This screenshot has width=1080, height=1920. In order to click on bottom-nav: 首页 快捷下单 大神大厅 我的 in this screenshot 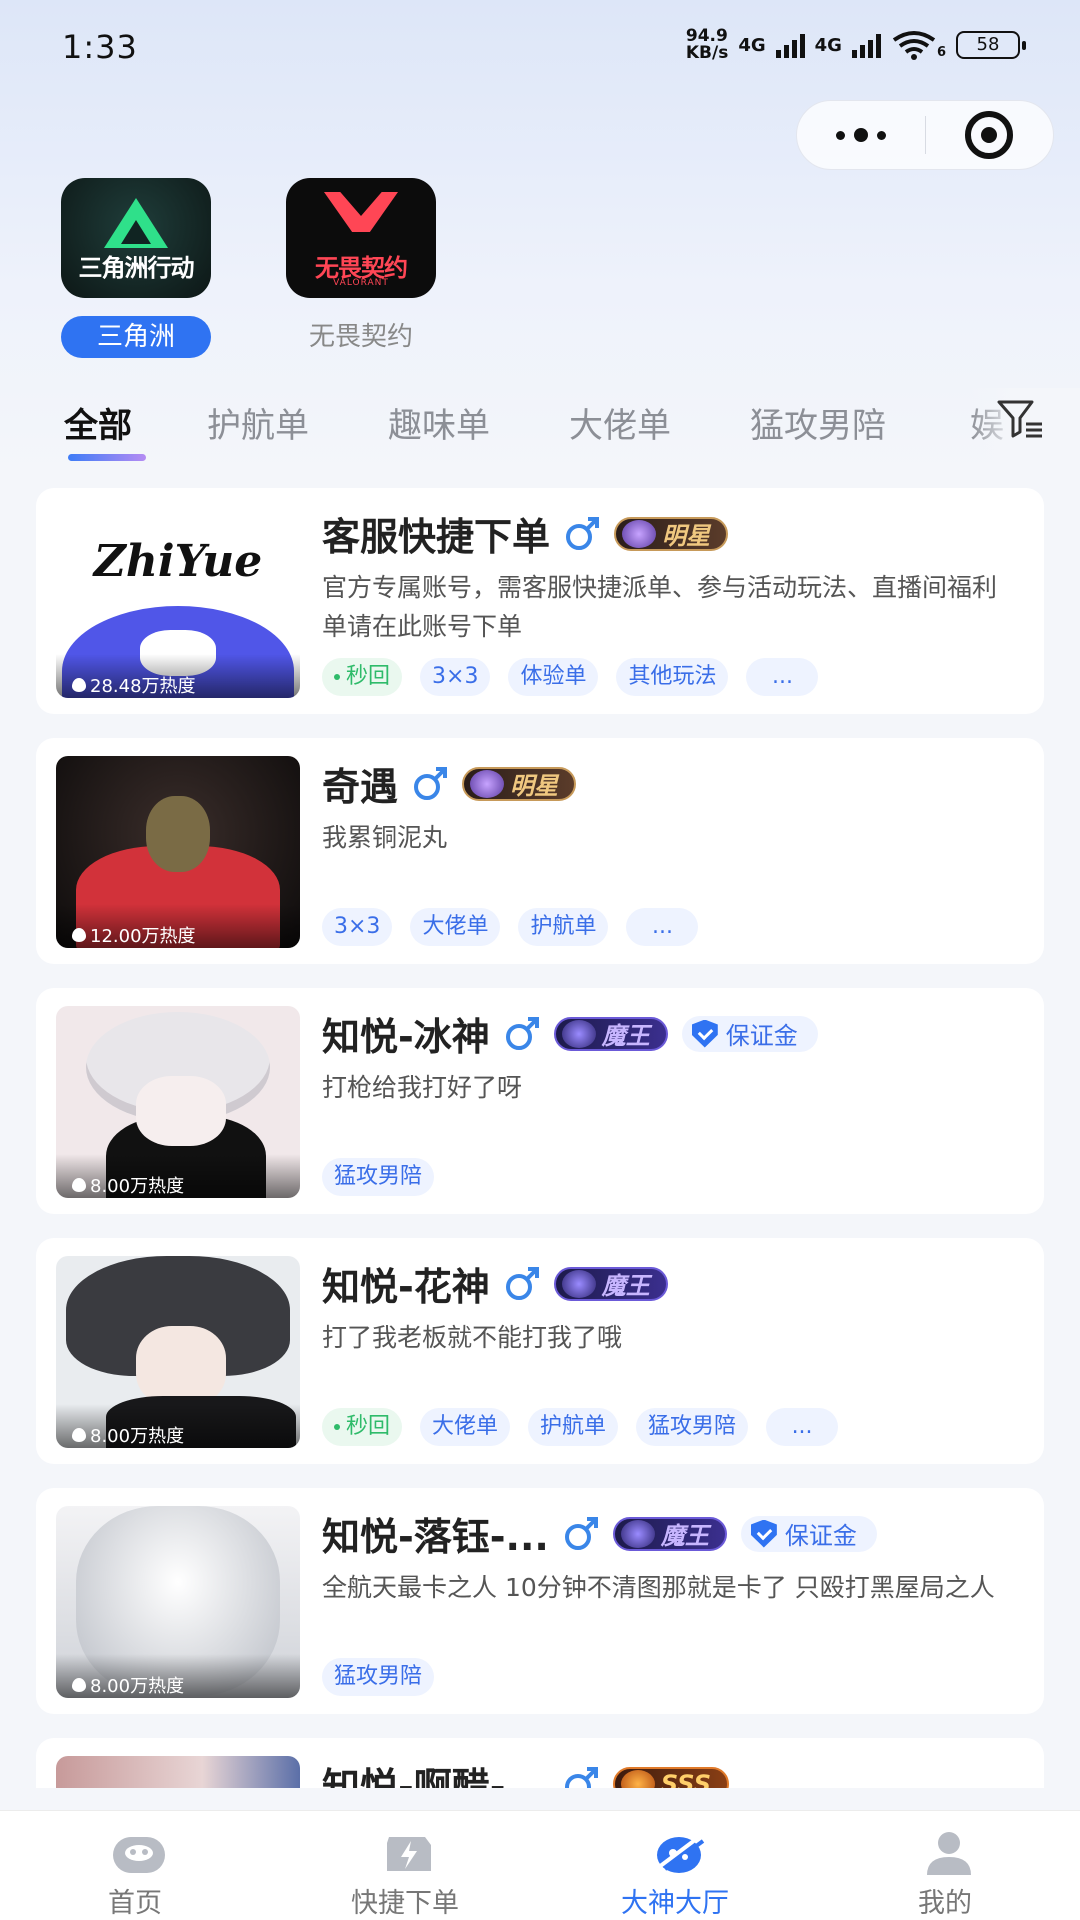, I will do `click(540, 1865)`.